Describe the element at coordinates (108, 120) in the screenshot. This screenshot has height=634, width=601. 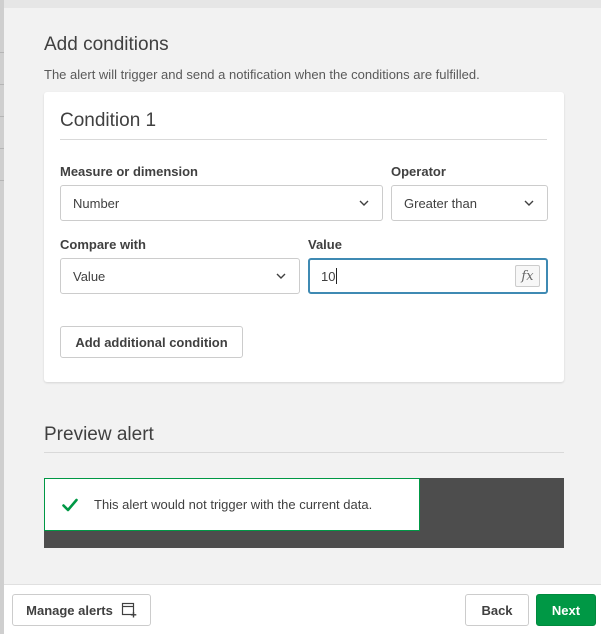
I see `condition-title: Condition 1` at that location.